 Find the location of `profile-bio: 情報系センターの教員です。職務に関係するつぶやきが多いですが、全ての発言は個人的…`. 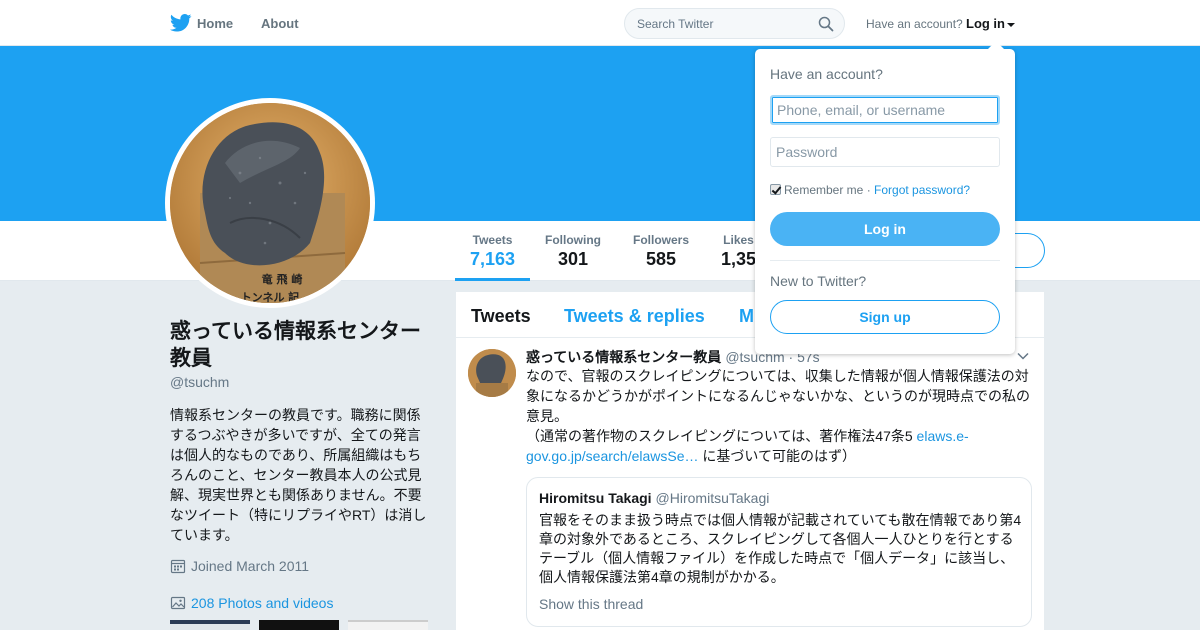

profile-bio: 情報系センターの教員です。職務に関係するつぶやきが多いですが、全ての発言は個人的… is located at coordinates (298, 475).